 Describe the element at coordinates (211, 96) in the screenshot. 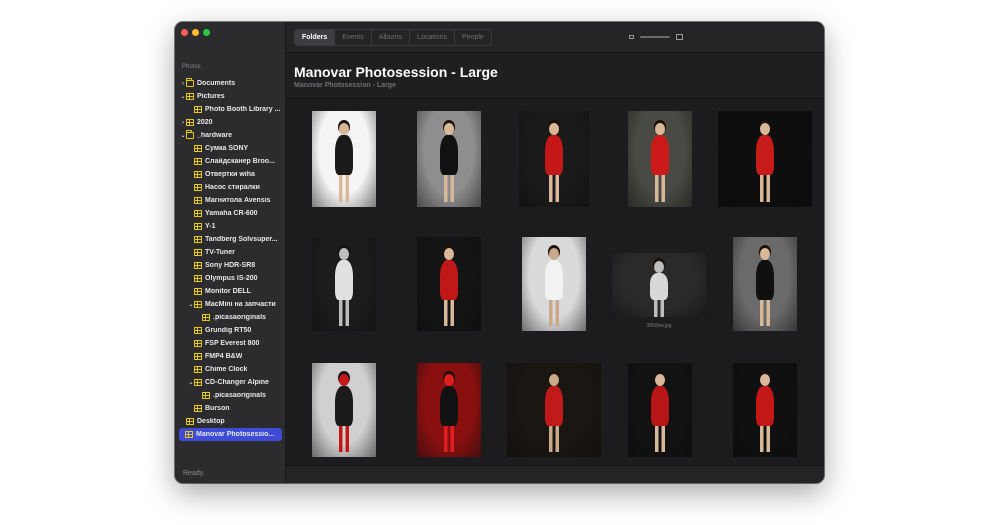

I see `sidebar-item-label: Pictures` at that location.